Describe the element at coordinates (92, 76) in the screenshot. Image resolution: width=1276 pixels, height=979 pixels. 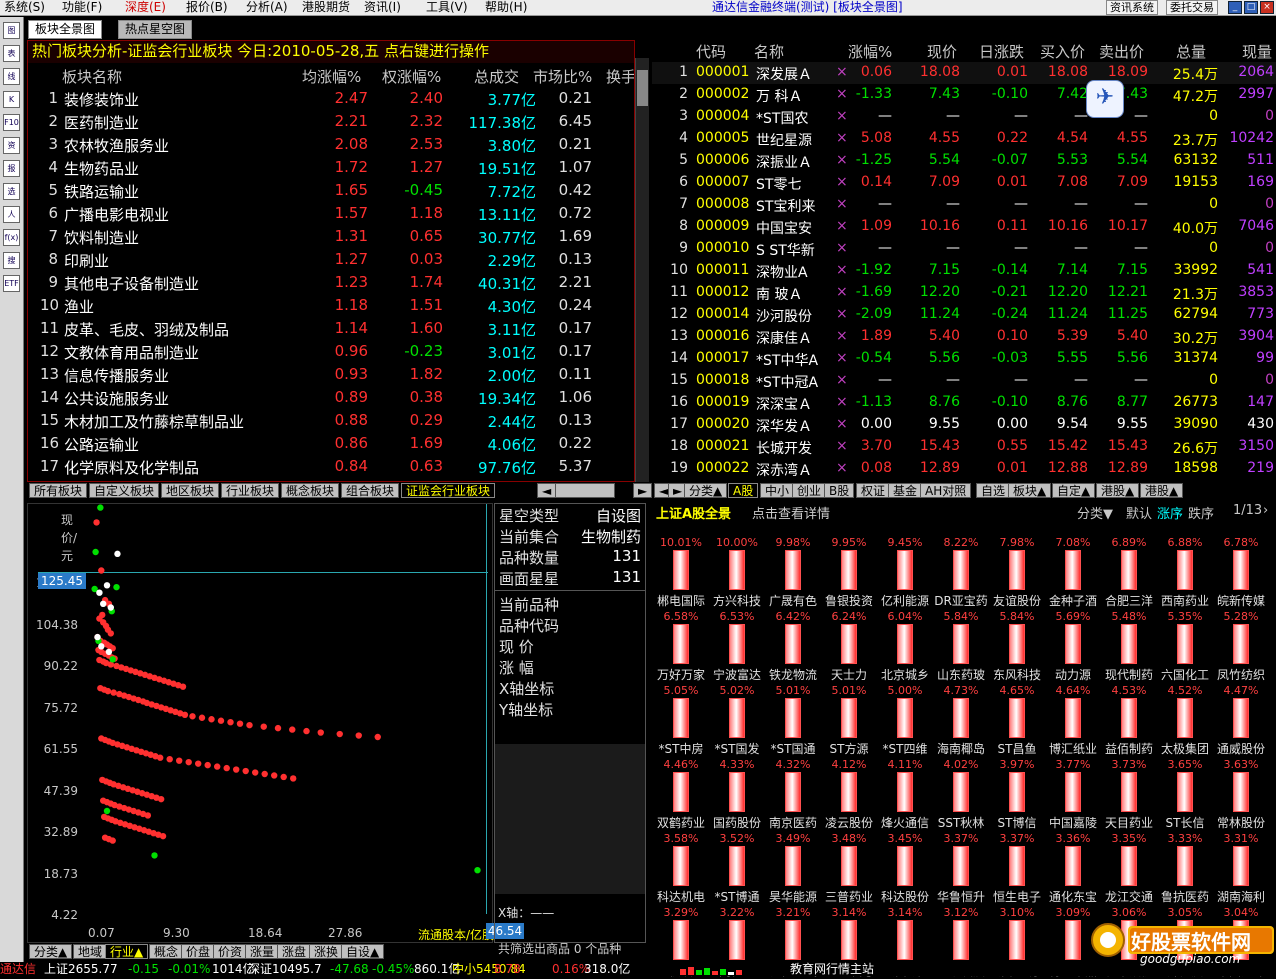
I see `col-sector-name: 板块名称` at that location.